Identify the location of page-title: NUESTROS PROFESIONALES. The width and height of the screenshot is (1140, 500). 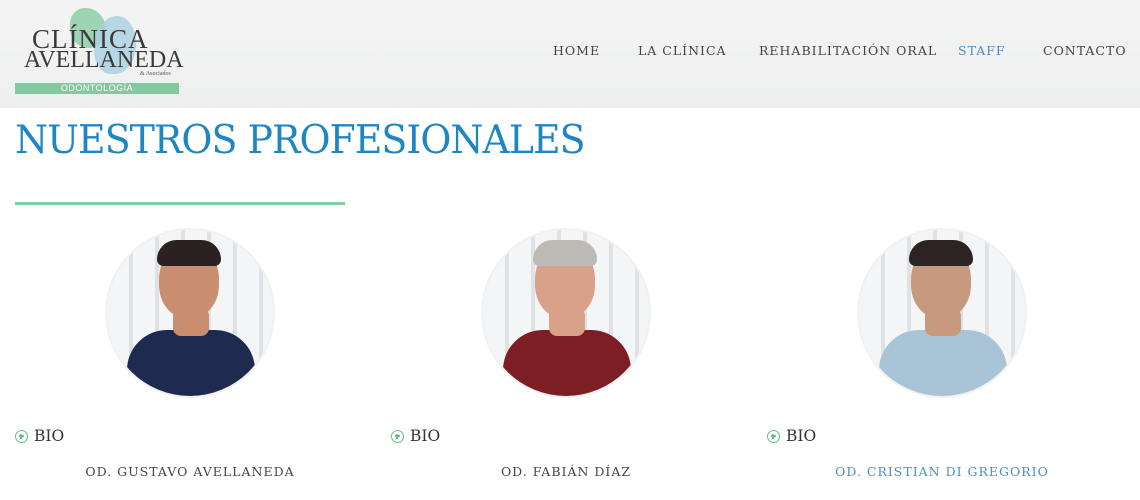
(300, 140).